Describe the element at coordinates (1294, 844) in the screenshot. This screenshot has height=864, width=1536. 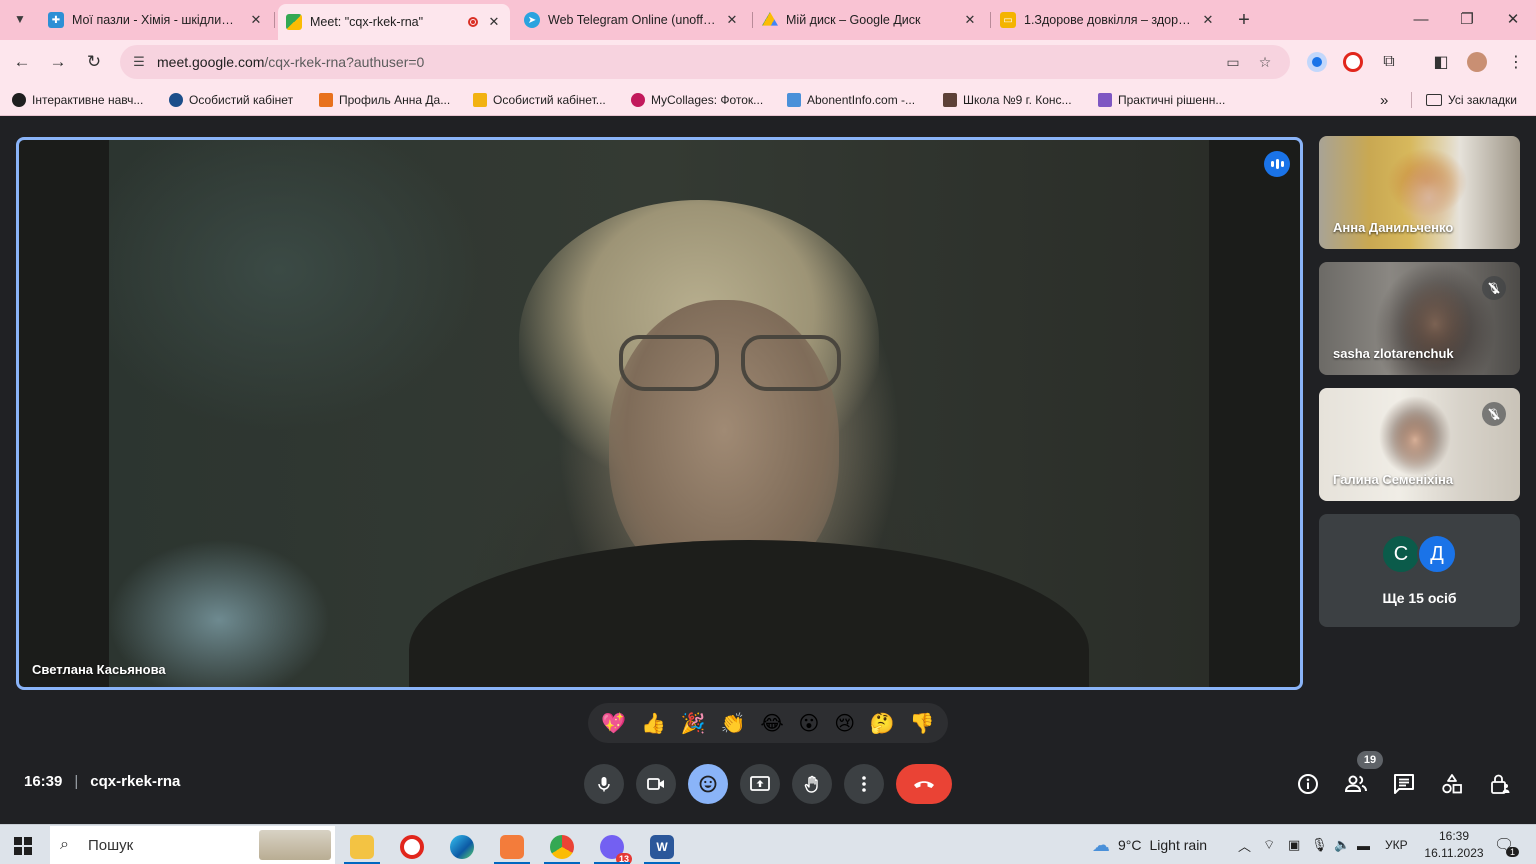
I see `device-icon: ▣` at that location.